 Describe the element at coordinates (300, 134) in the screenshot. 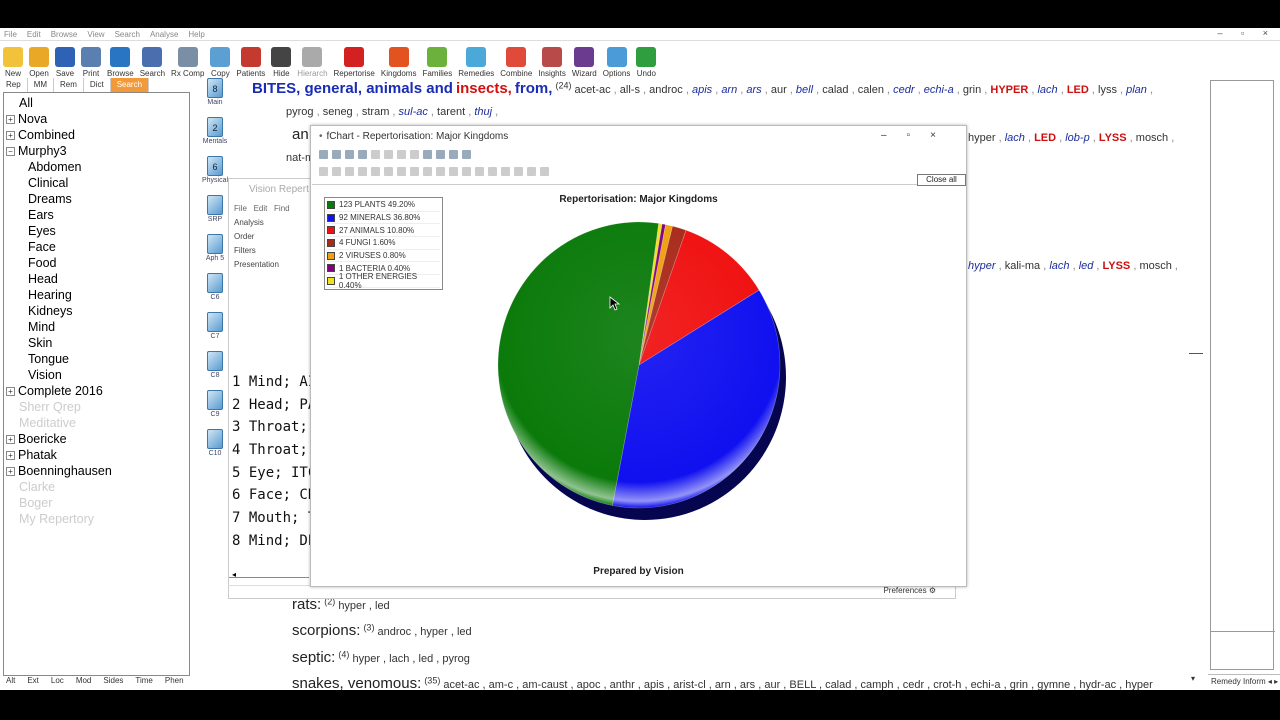

I see `rubric-line3: an` at that location.